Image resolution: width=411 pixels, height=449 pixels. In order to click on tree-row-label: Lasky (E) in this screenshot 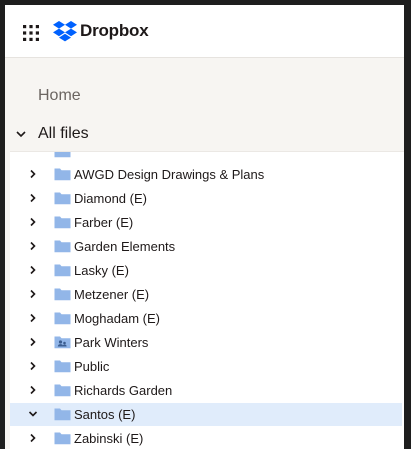, I will do `click(101, 270)`.